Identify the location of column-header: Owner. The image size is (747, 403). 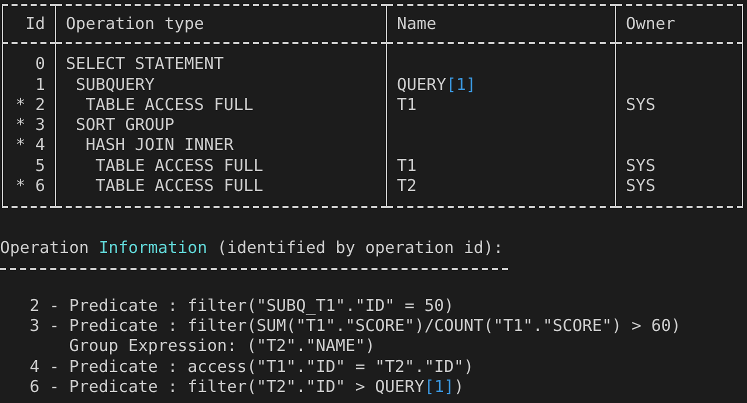
(679, 24).